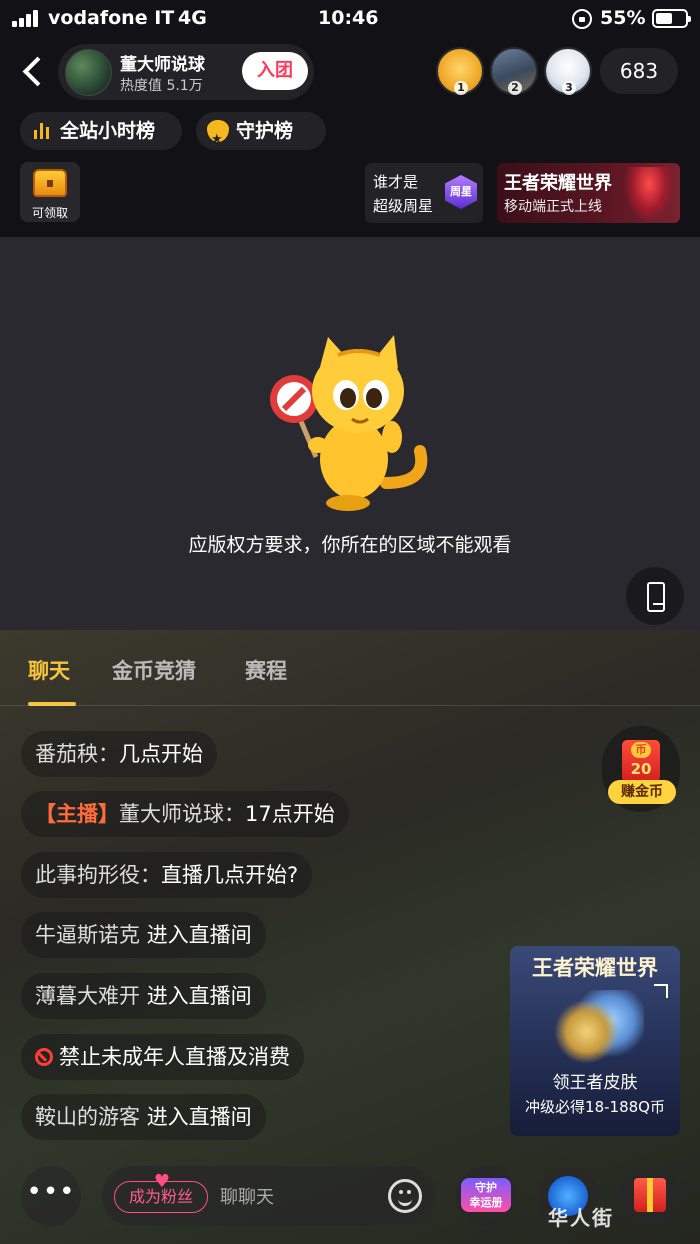 This screenshot has height=1244, width=700. What do you see at coordinates (161, 1193) in the screenshot?
I see `become-fan-button: ♥ 成为粉丝` at bounding box center [161, 1193].